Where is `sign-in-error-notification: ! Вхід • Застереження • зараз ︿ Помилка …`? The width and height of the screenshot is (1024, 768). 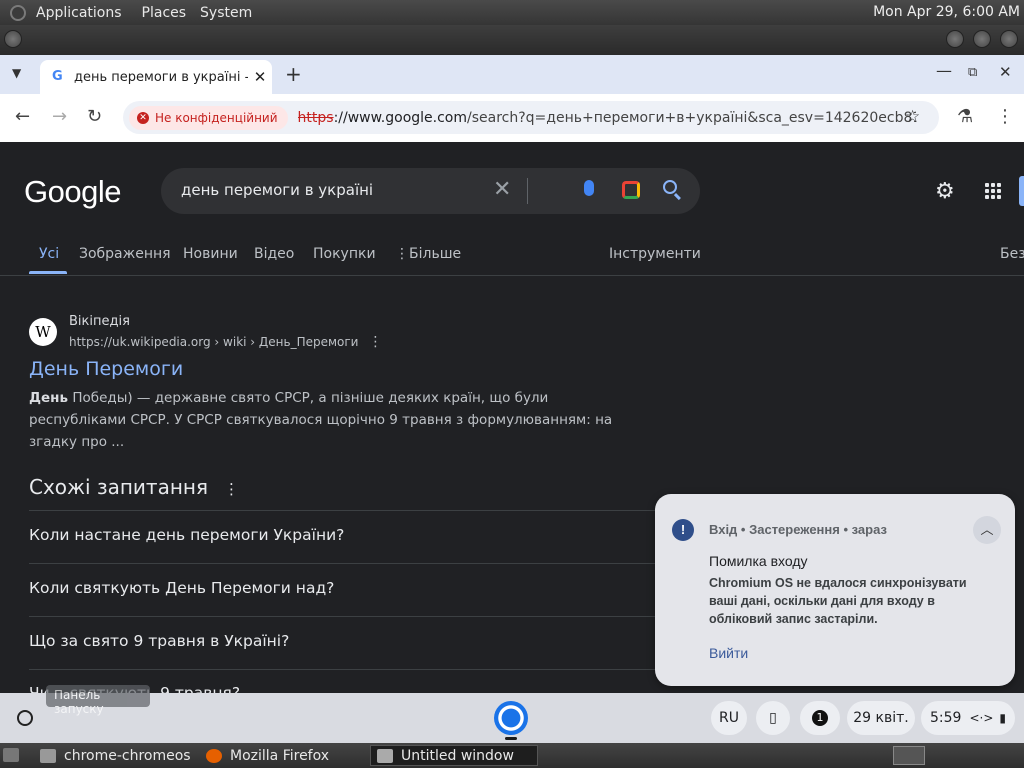 sign-in-error-notification: ! Вхід • Застереження • зараз ︿ Помилка … is located at coordinates (835, 590).